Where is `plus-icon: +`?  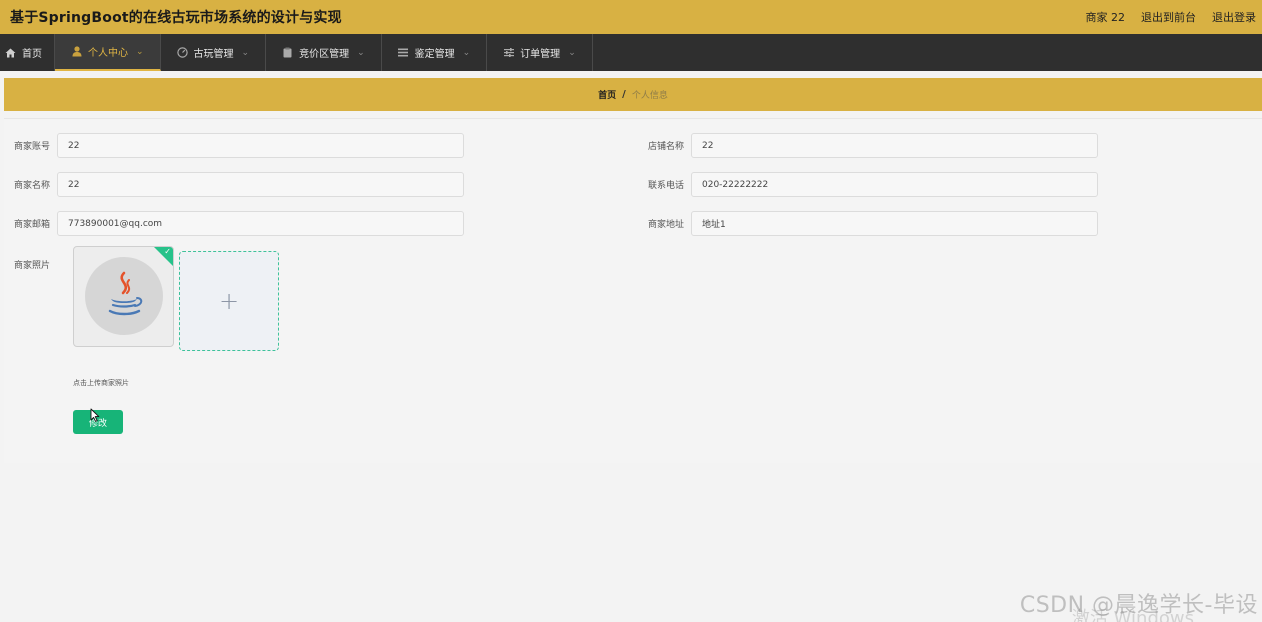
plus-icon: + is located at coordinates (229, 301).